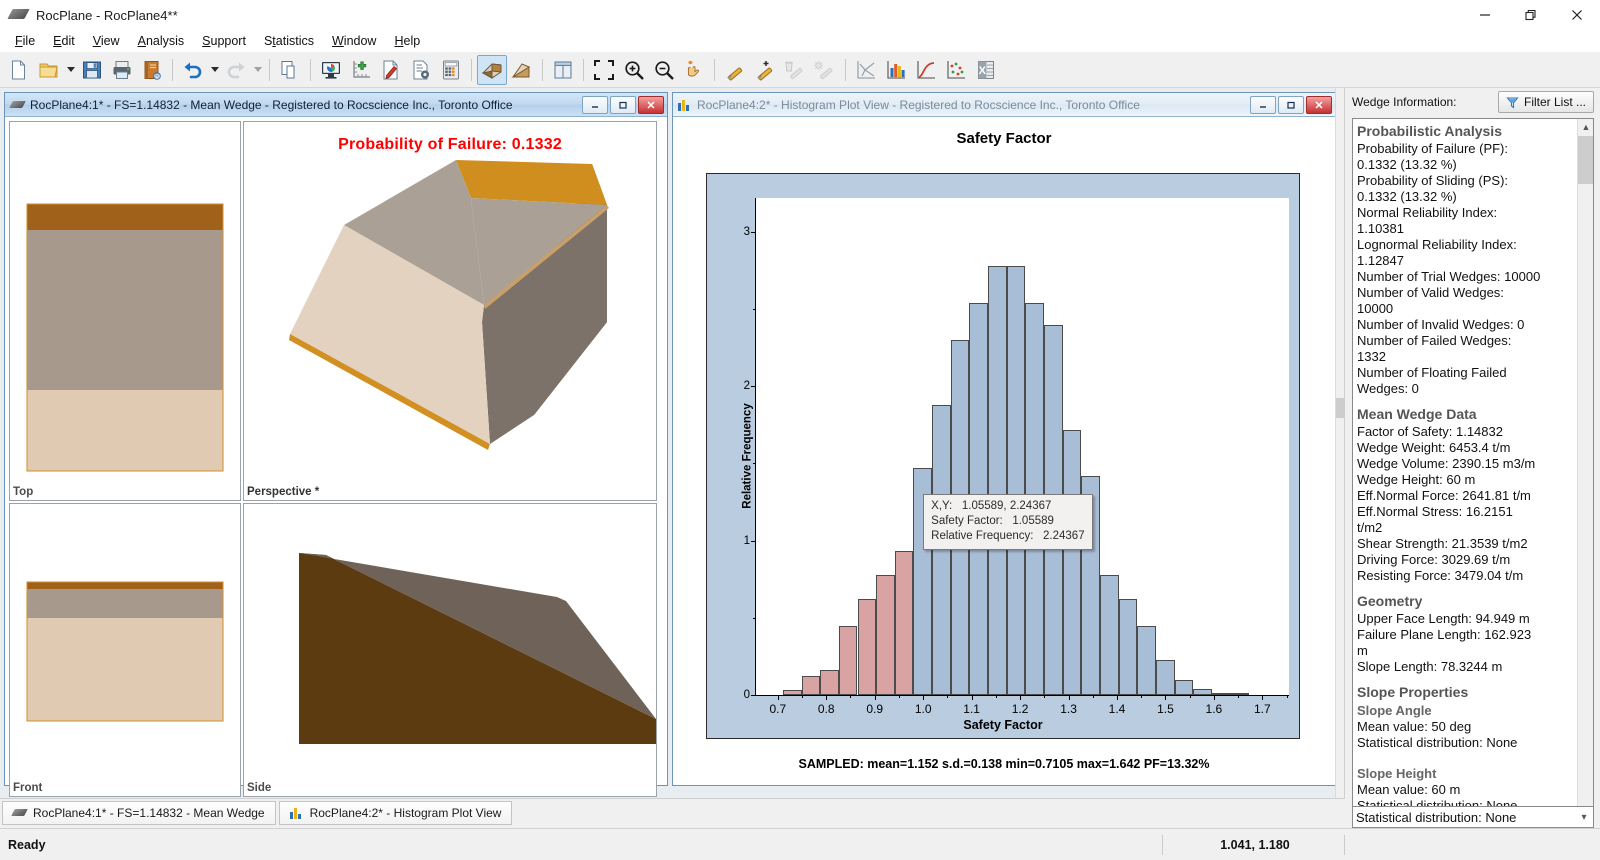 This screenshot has width=1600, height=860. Describe the element at coordinates (522, 70) in the screenshot. I see `toolbar-slope-view-icon` at that location.